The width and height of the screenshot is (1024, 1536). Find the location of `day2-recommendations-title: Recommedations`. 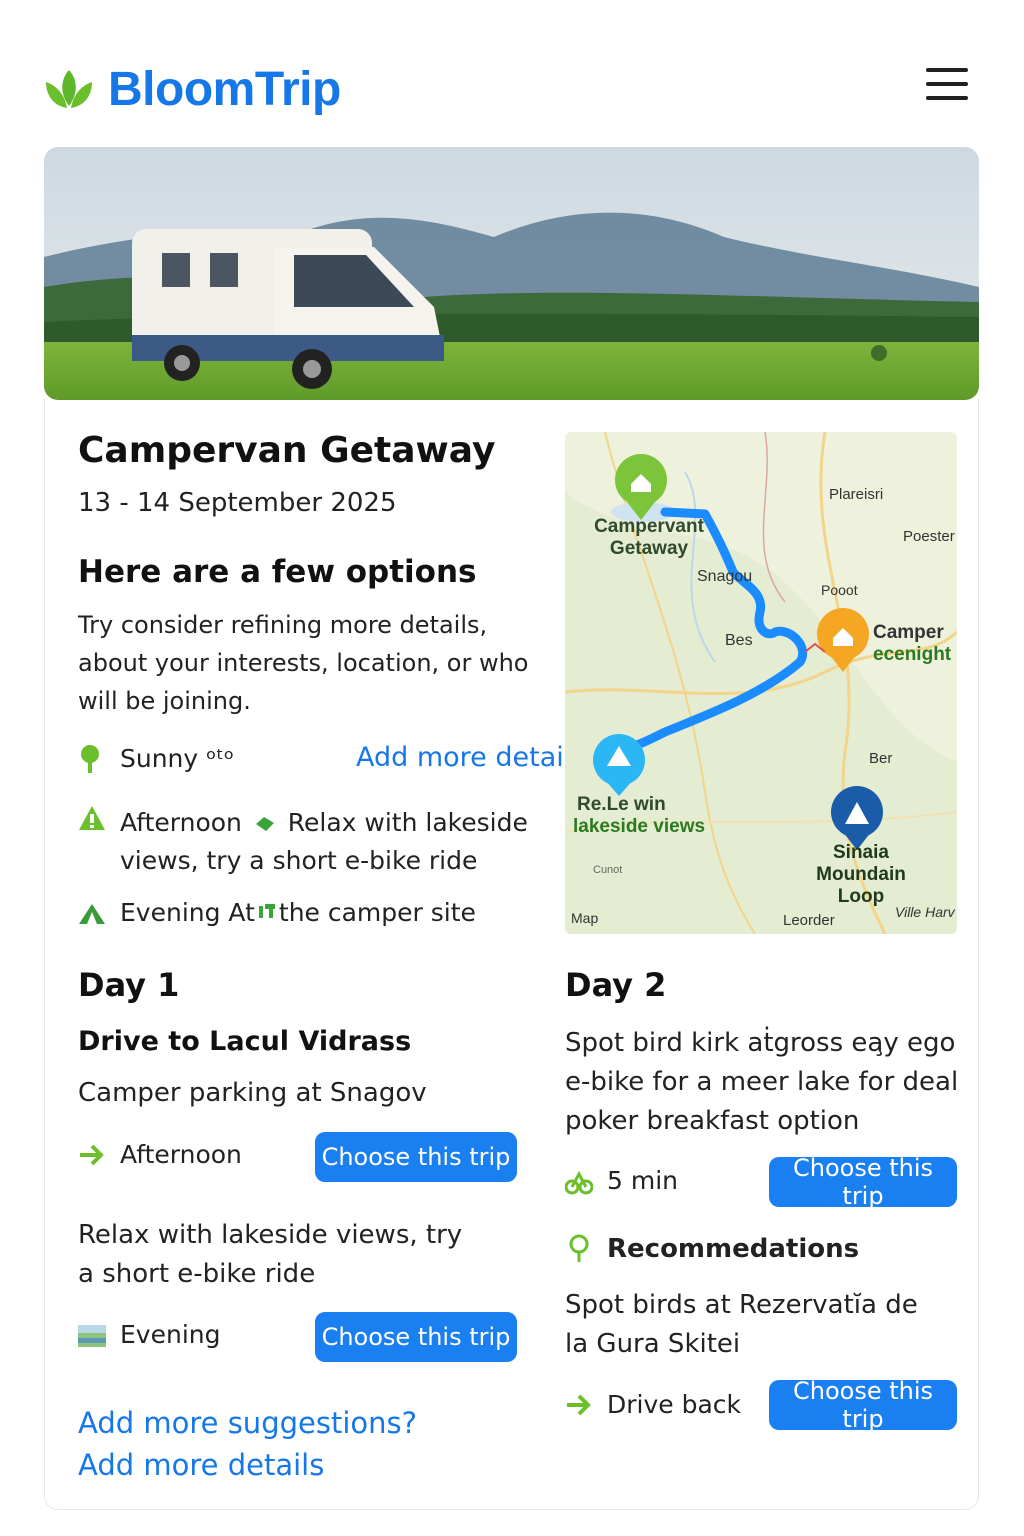

day2-recommendations-title: Recommedations is located at coordinates (733, 1249).